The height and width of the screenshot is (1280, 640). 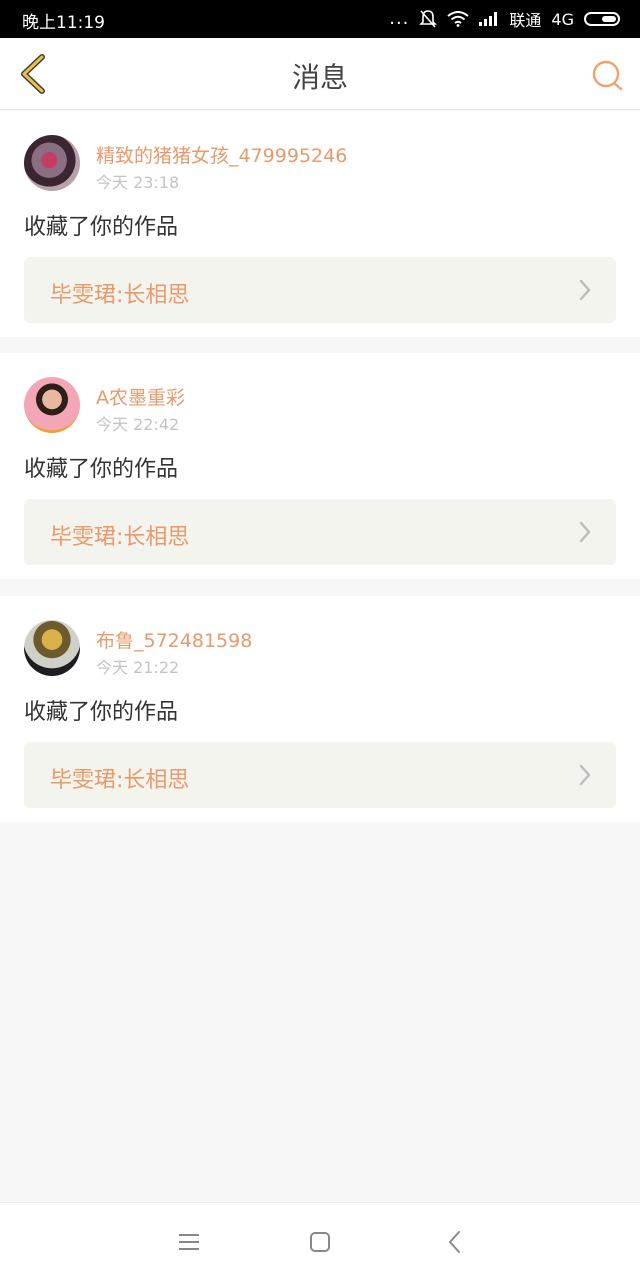 What do you see at coordinates (562, 19) in the screenshot?
I see `network-label: 4G` at bounding box center [562, 19].